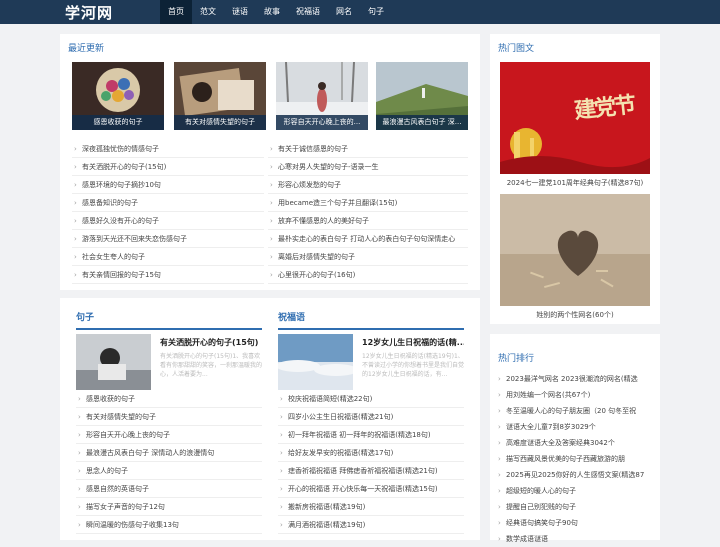 This screenshot has width=720, height=547. I want to click on list-item: 游落到天光还不回来失恋伤感句子, so click(168, 239).